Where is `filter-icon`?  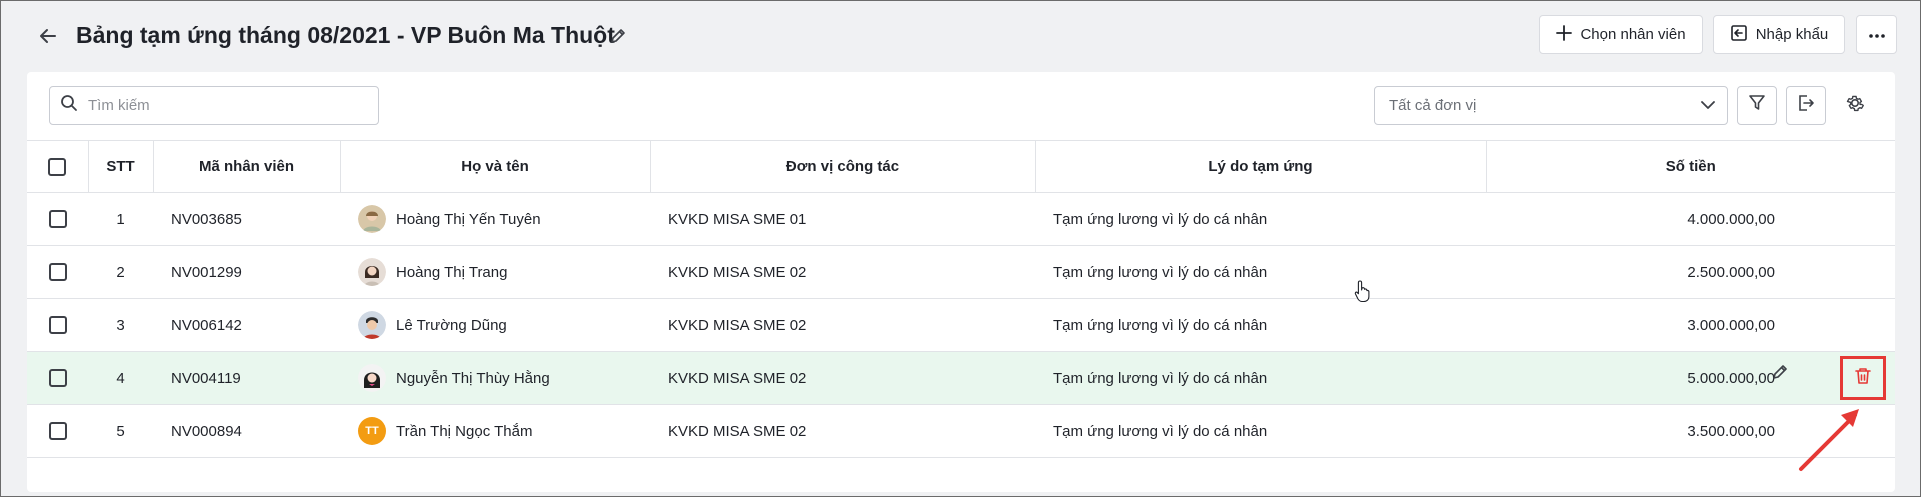
filter-icon is located at coordinates (1757, 105).